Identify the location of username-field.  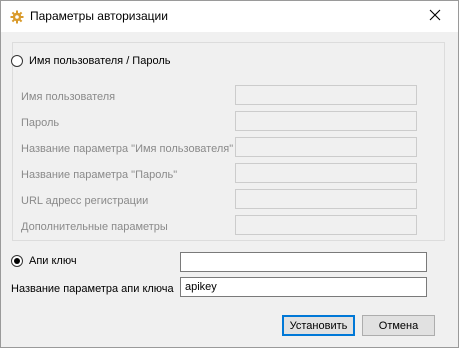
(326, 95).